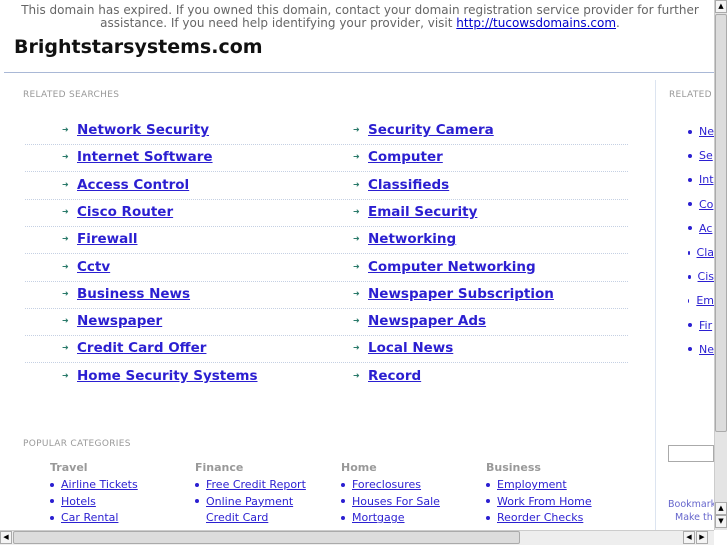  Describe the element at coordinates (6, 537) in the screenshot. I see `scroll-left-button: ◀` at that location.